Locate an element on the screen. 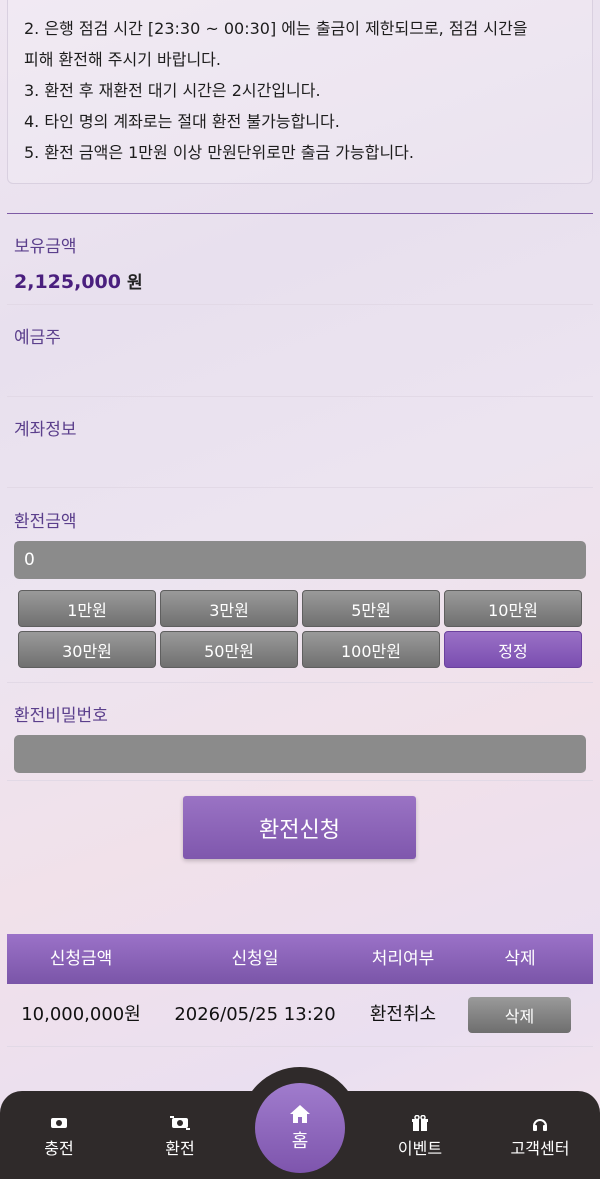 This screenshot has height=1179, width=600. quick-amount-grid: 1만원 3만원 5만원 10만원 30만원 50만원 100만원 정정 is located at coordinates (300, 629).